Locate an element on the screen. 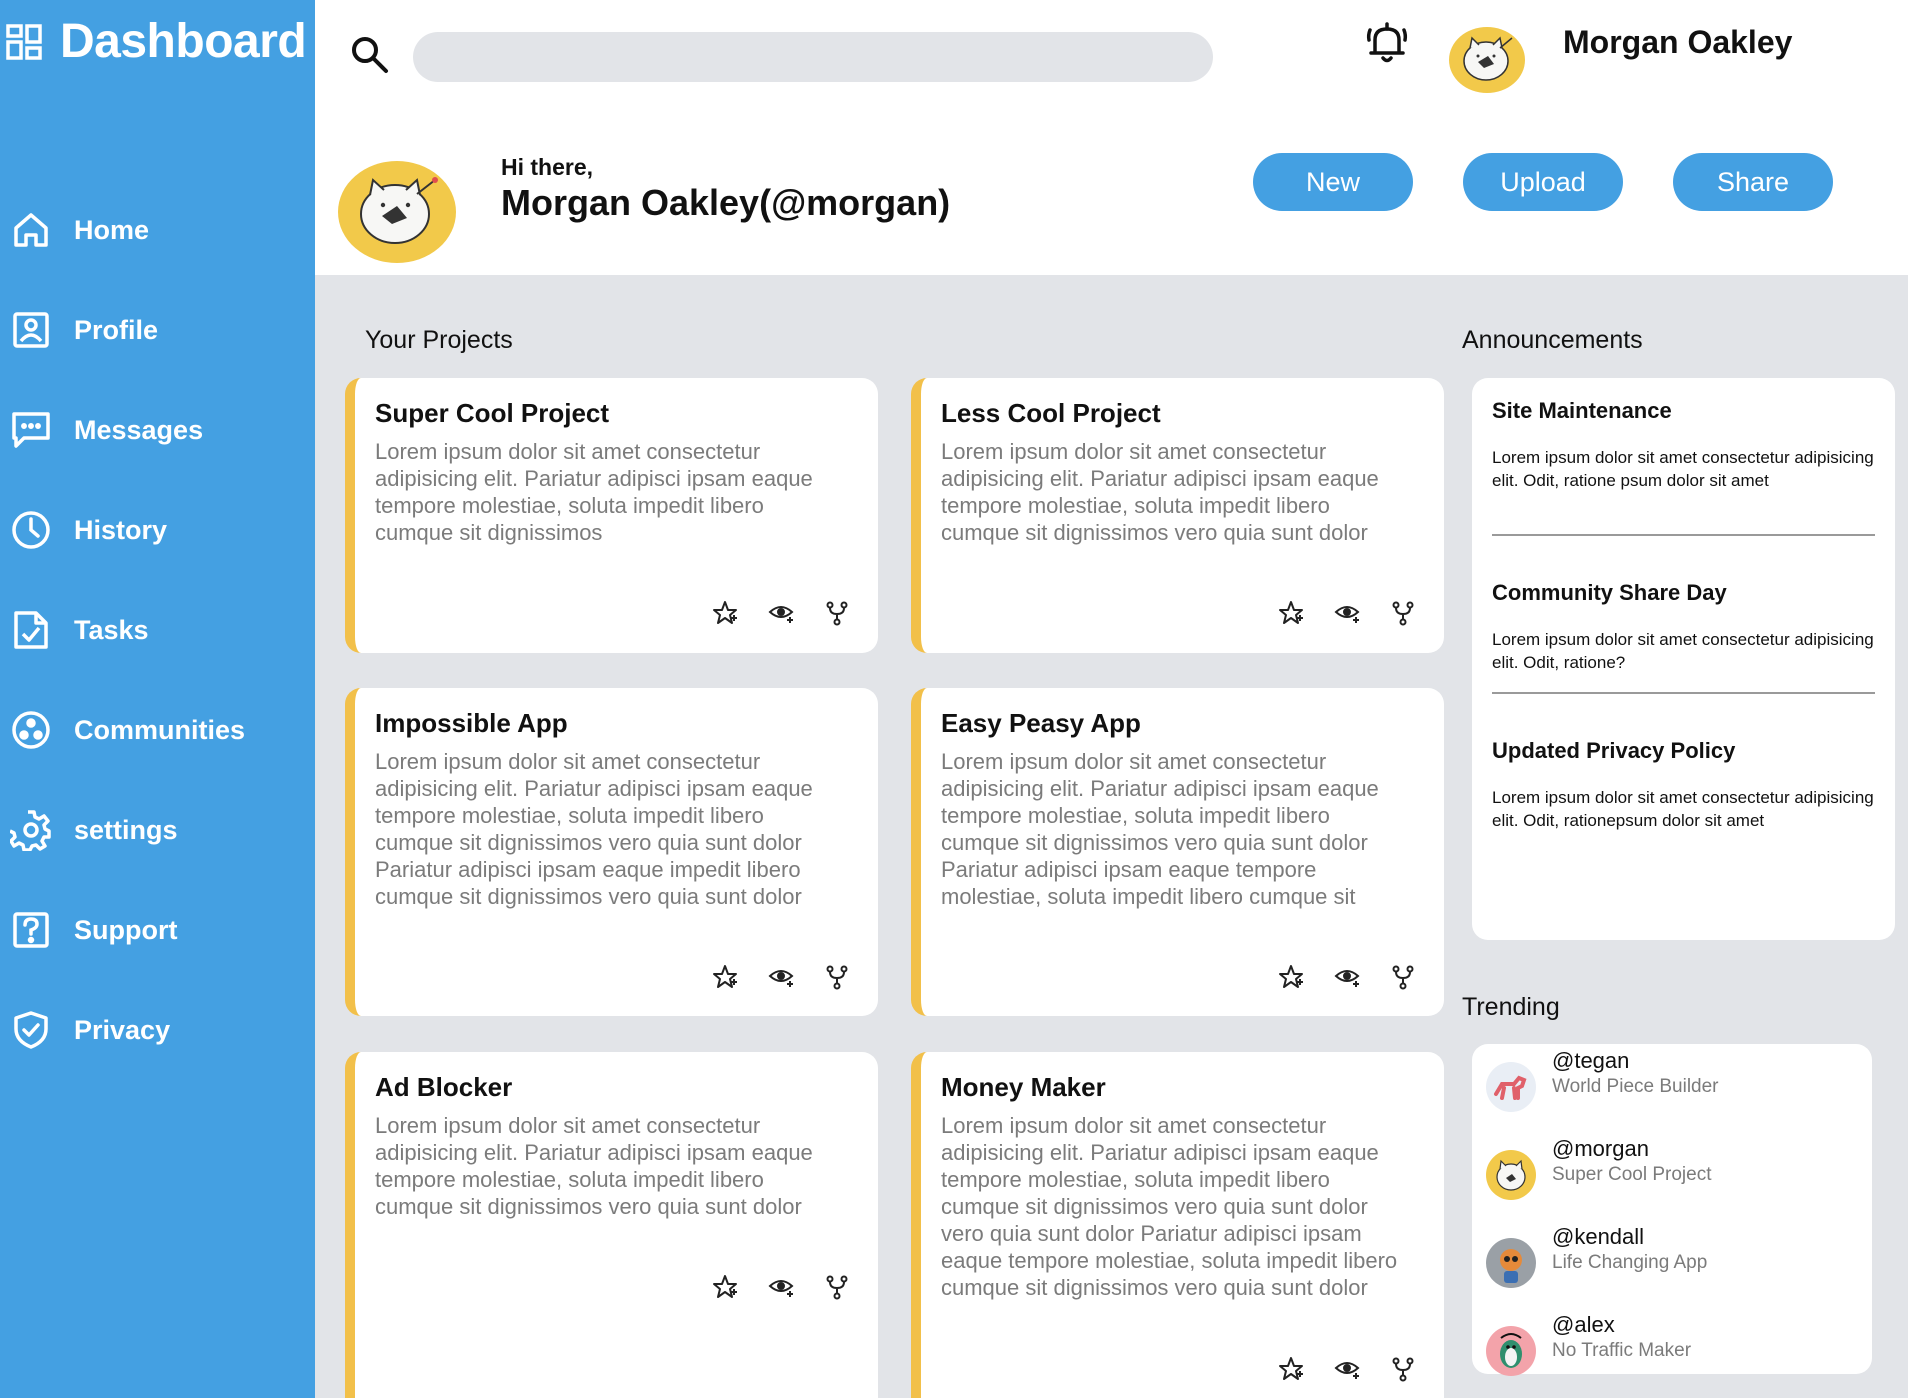 The image size is (1908, 1398). home-icon is located at coordinates (31, 230).